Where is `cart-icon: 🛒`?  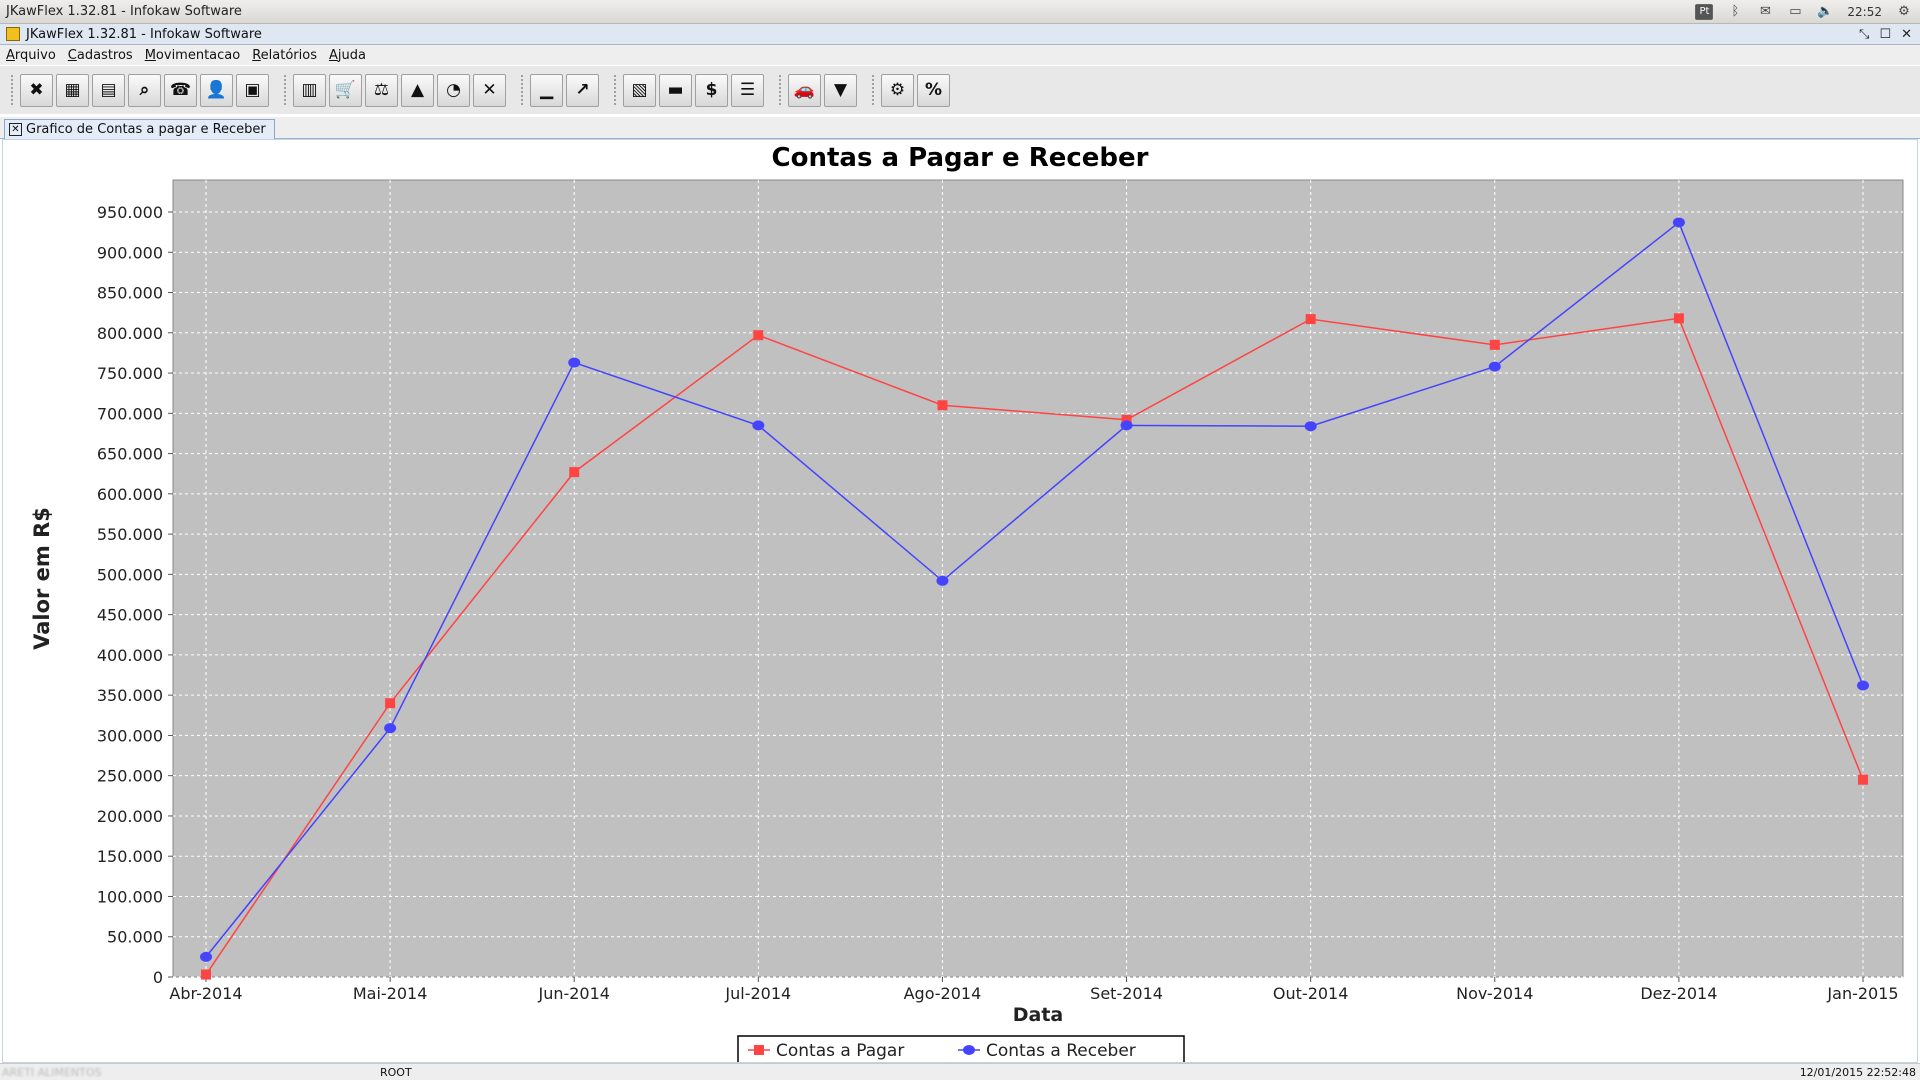
cart-icon: 🛒 is located at coordinates (345, 90).